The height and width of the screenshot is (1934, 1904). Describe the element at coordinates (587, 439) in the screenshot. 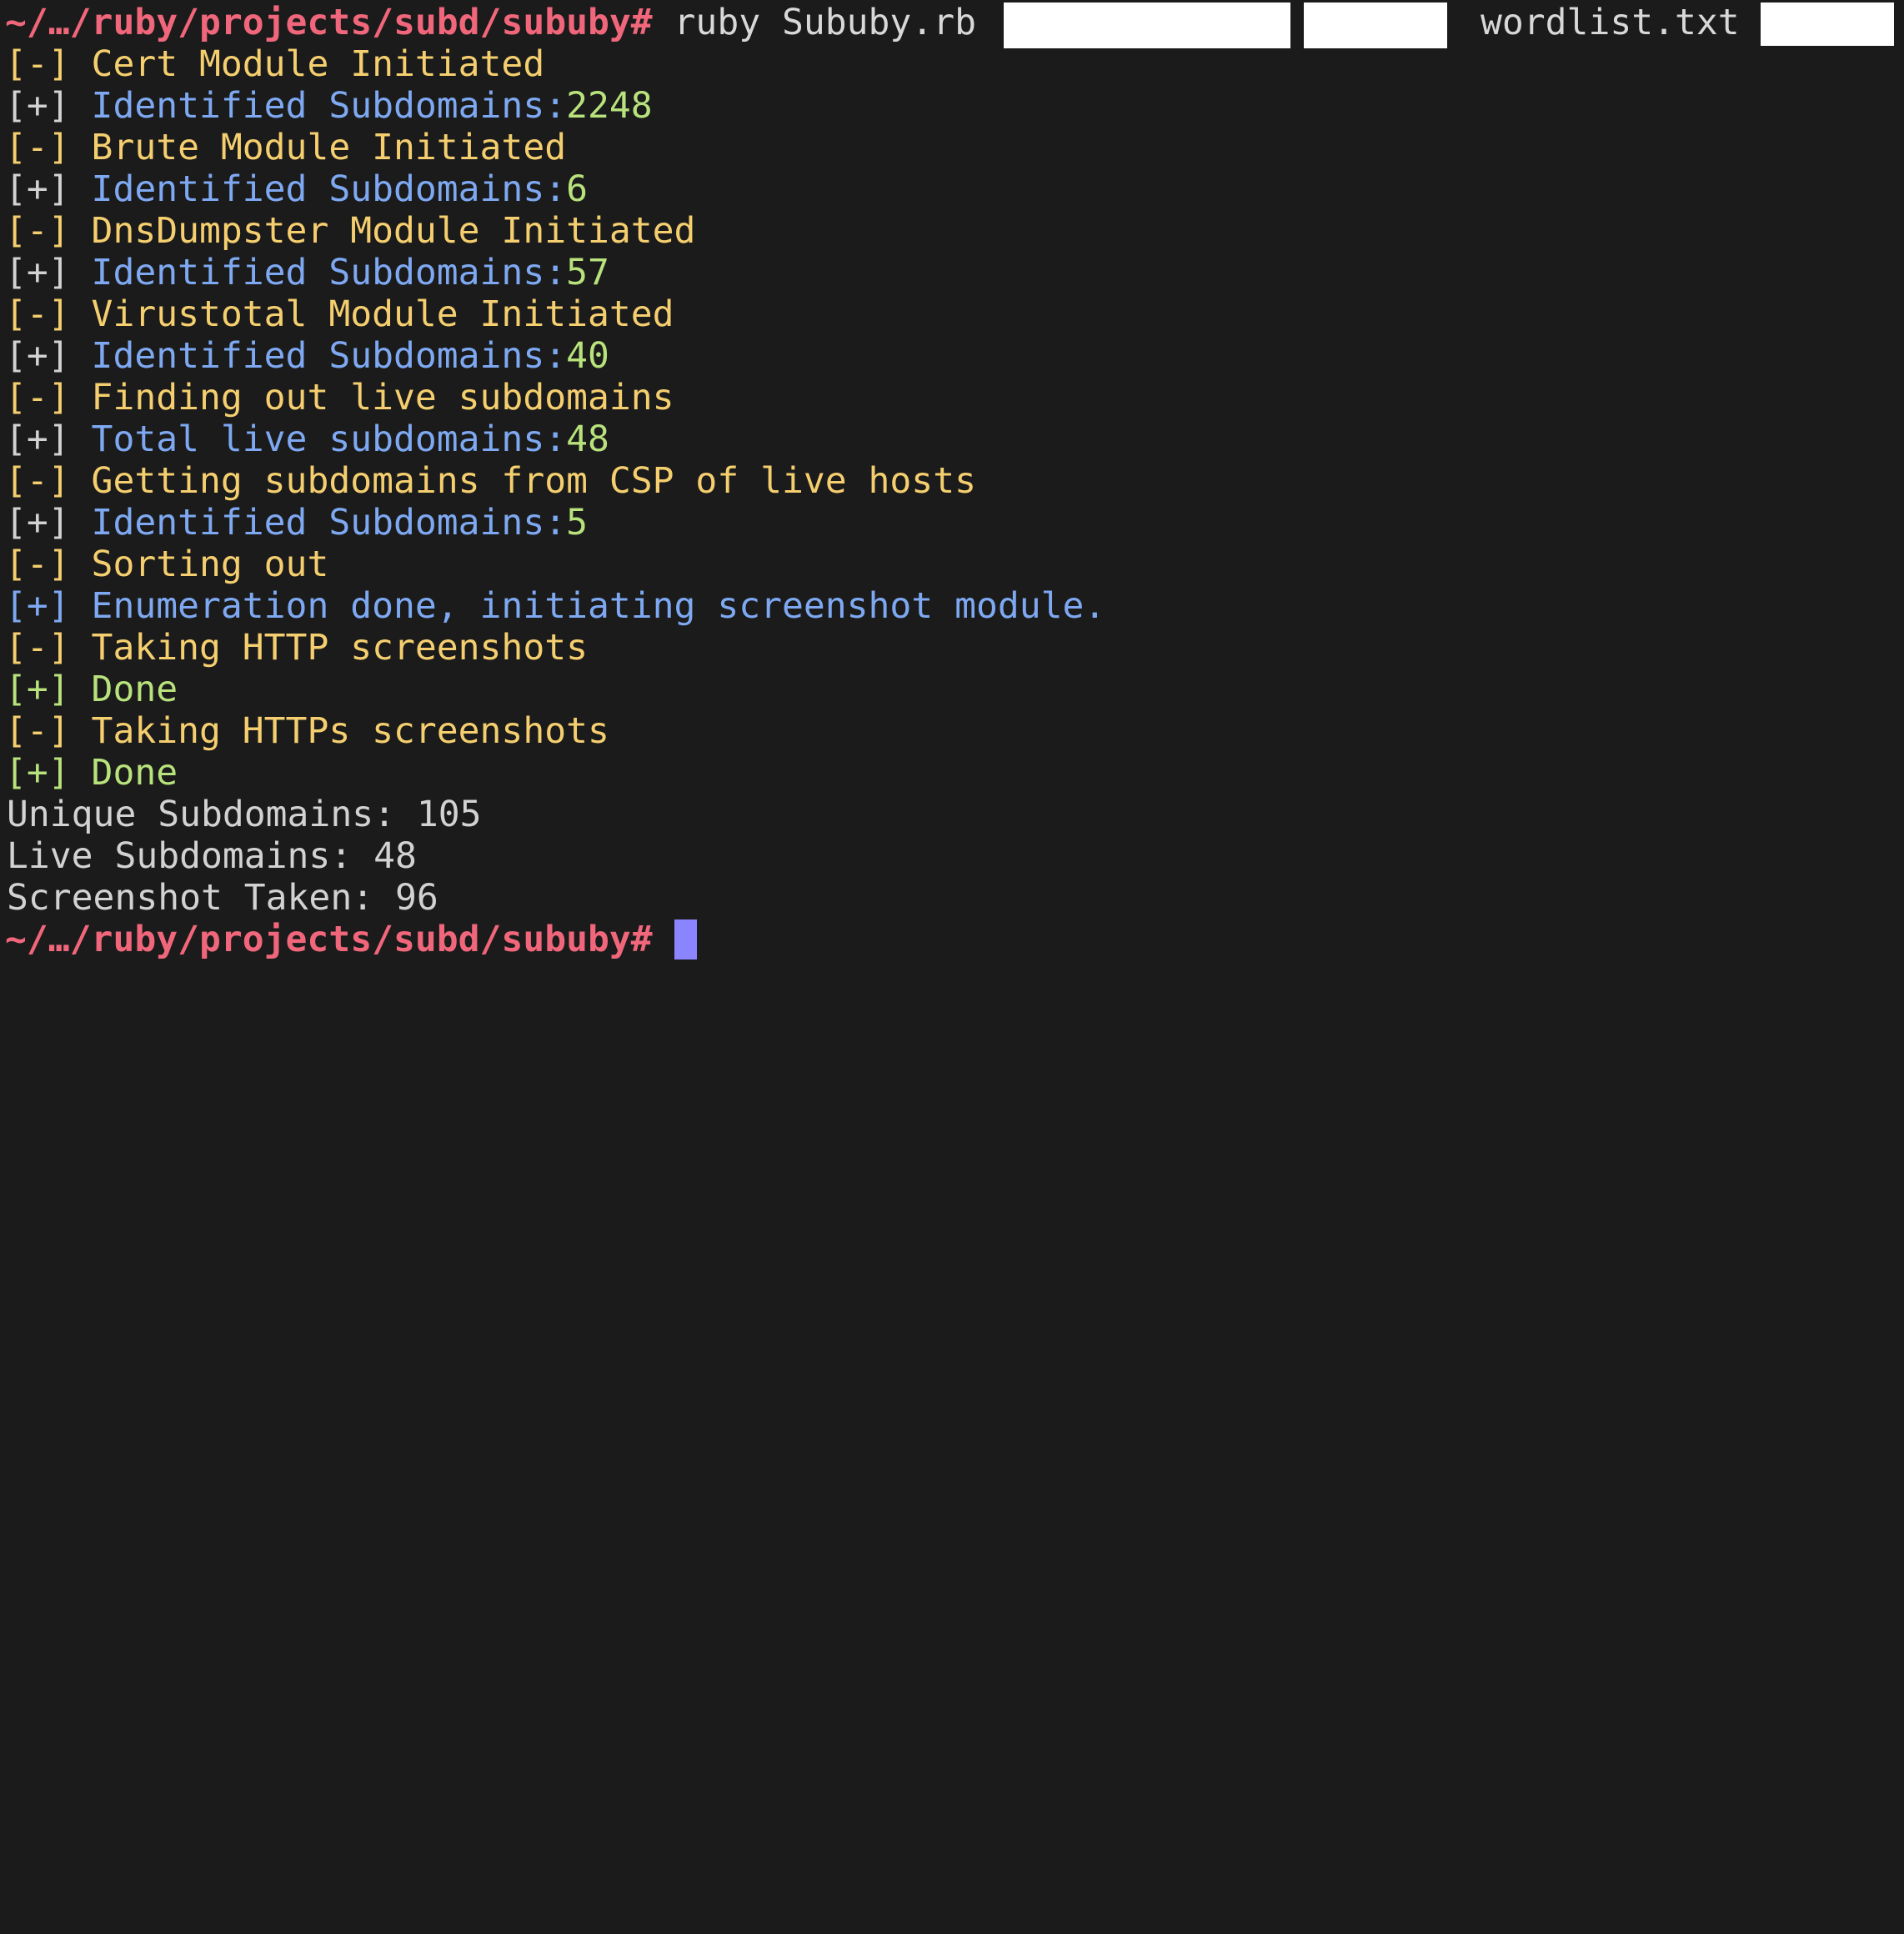

I see `status-count: 48` at that location.